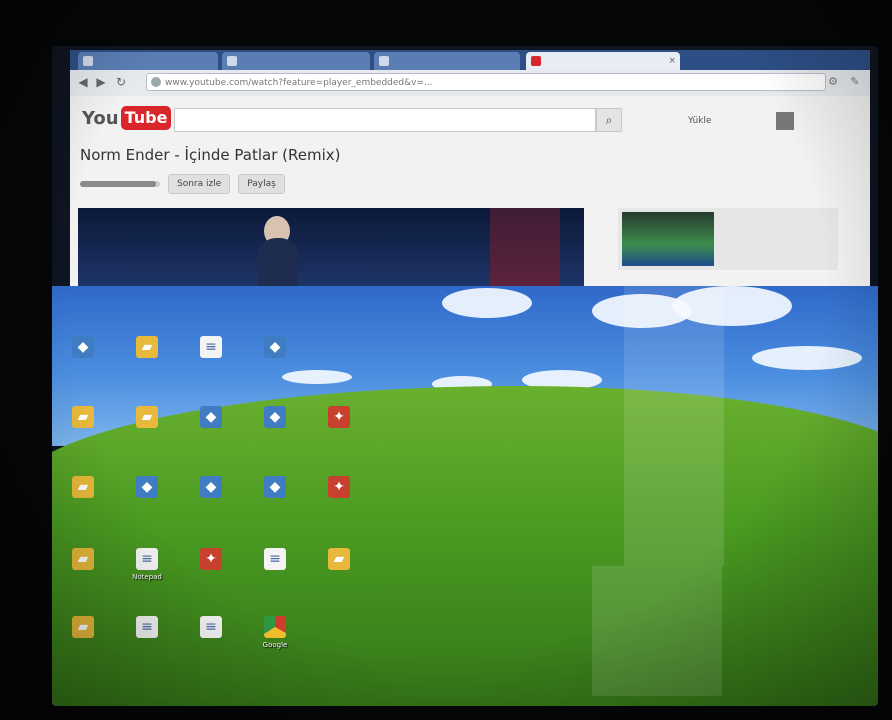  I want to click on search-input, so click(385, 120).